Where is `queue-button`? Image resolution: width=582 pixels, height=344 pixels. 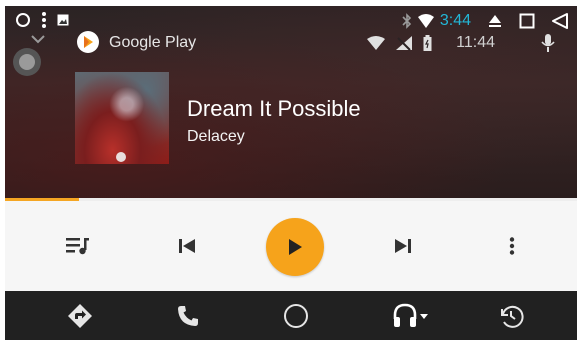
queue-button is located at coordinates (78, 246).